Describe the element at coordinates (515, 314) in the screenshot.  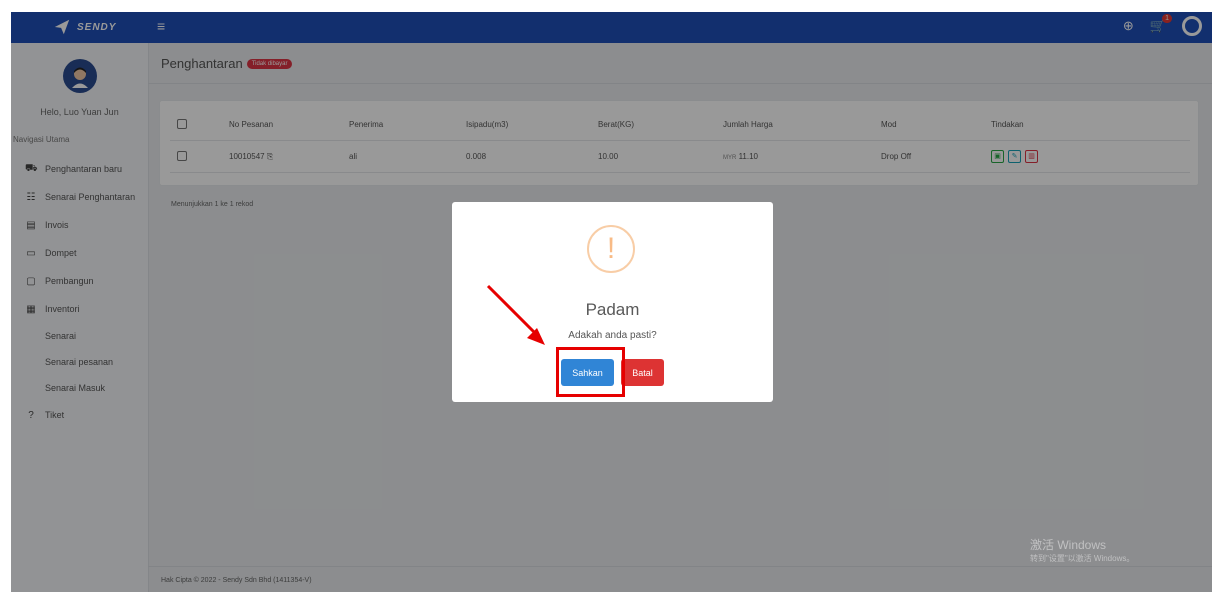
I see `annotation-arrow-icon` at that location.